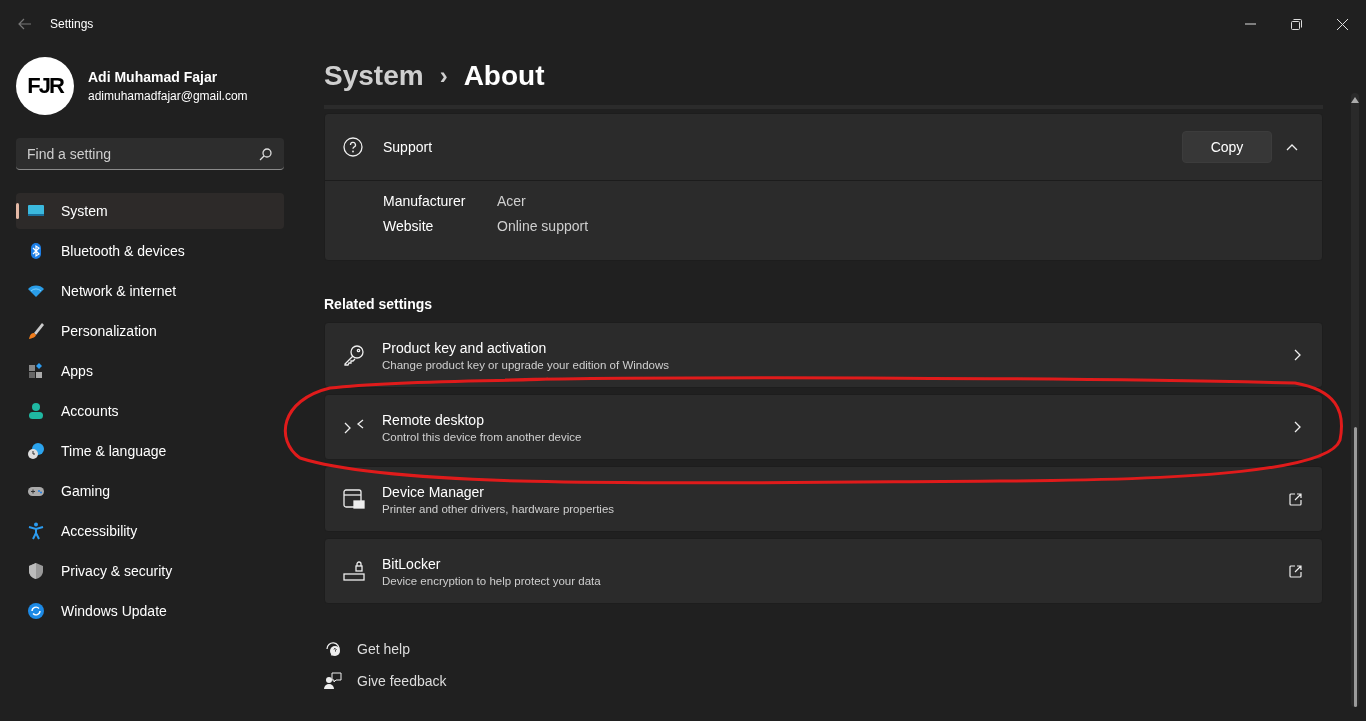 The height and width of the screenshot is (721, 1366). What do you see at coordinates (383, 649) in the screenshot?
I see `help-link: Get help` at bounding box center [383, 649].